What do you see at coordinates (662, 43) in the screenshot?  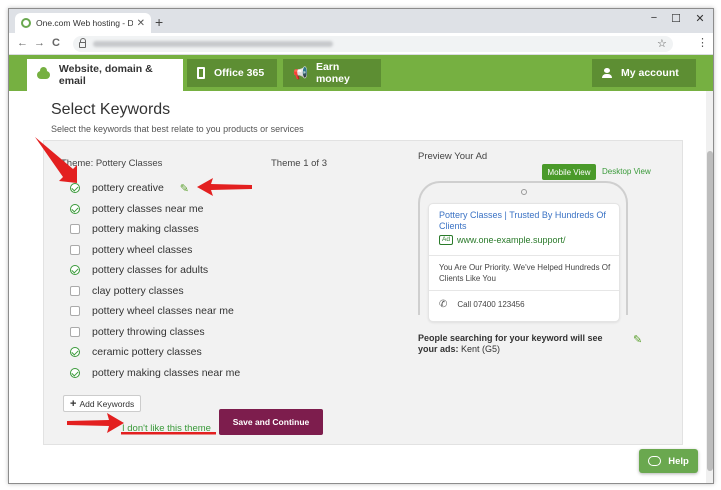 I see `bookmark-star-icon: ☆` at bounding box center [662, 43].